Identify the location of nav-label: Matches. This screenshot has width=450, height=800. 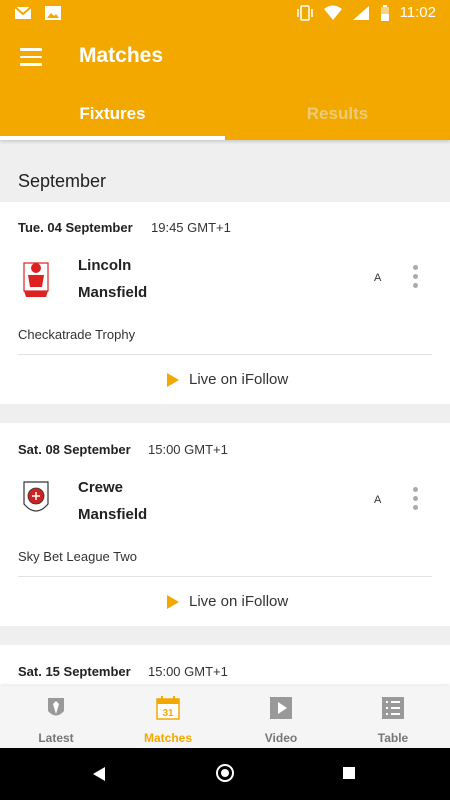
(168, 738).